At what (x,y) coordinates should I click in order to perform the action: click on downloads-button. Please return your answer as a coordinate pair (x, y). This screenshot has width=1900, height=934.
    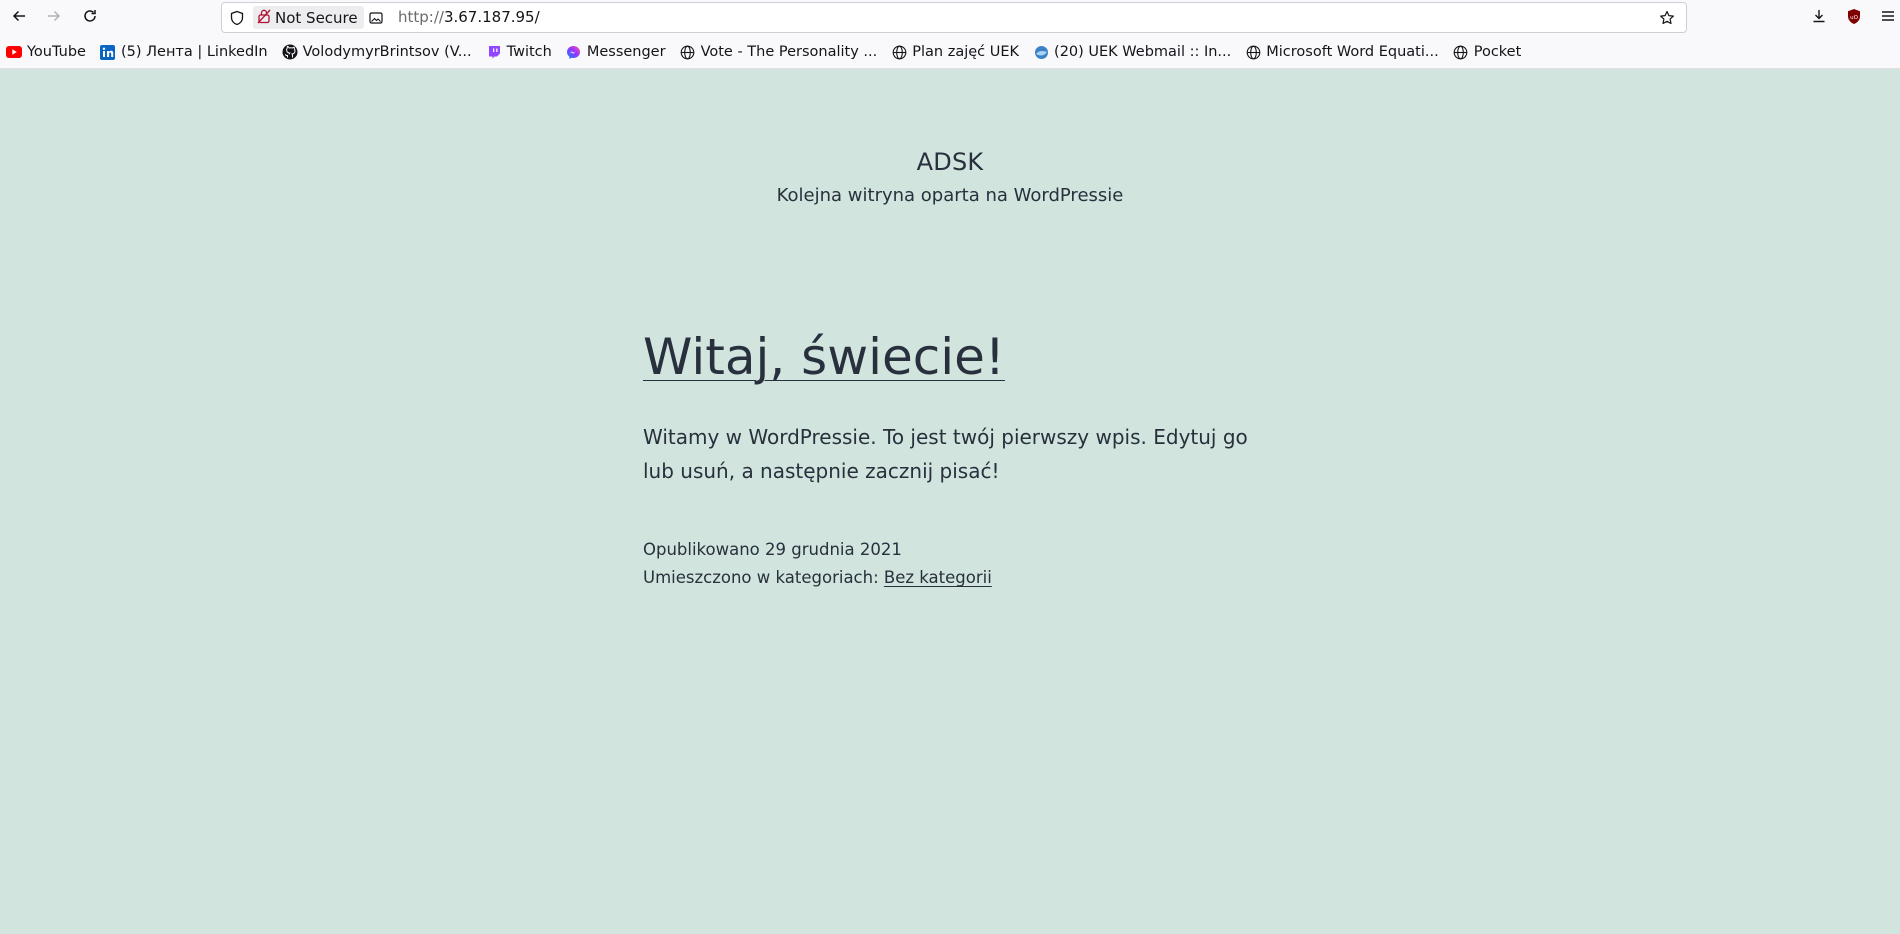
    Looking at the image, I should click on (1819, 18).